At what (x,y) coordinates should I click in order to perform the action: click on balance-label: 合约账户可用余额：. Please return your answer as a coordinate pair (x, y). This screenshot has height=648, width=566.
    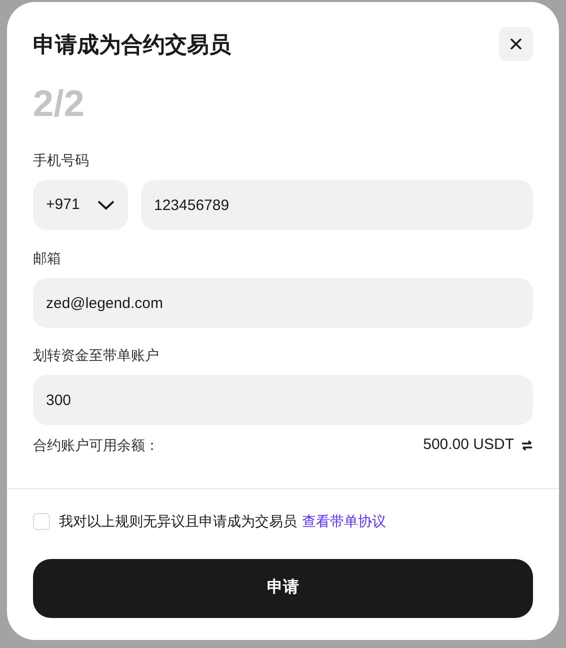
    Looking at the image, I should click on (96, 445).